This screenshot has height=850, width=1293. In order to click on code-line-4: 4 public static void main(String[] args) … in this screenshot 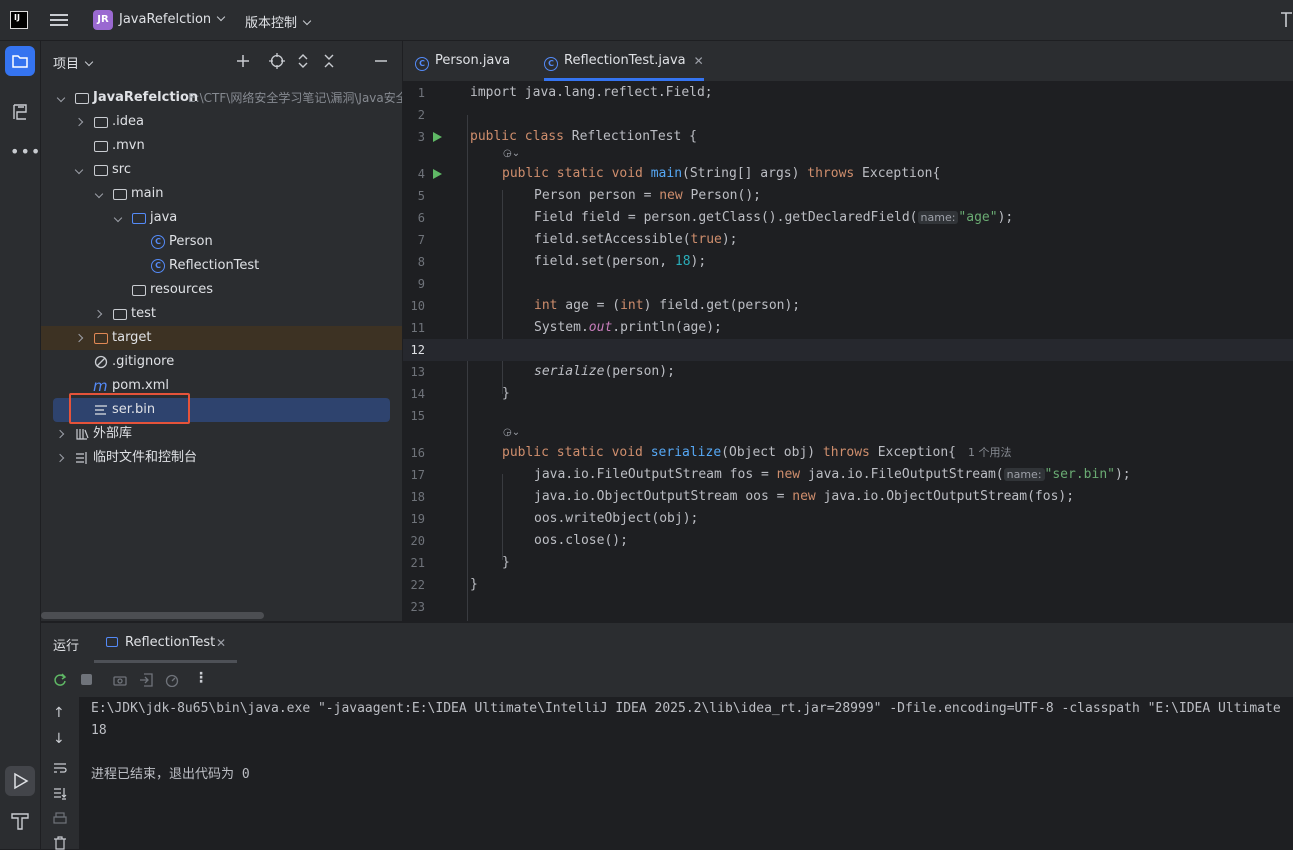, I will do `click(848, 174)`.